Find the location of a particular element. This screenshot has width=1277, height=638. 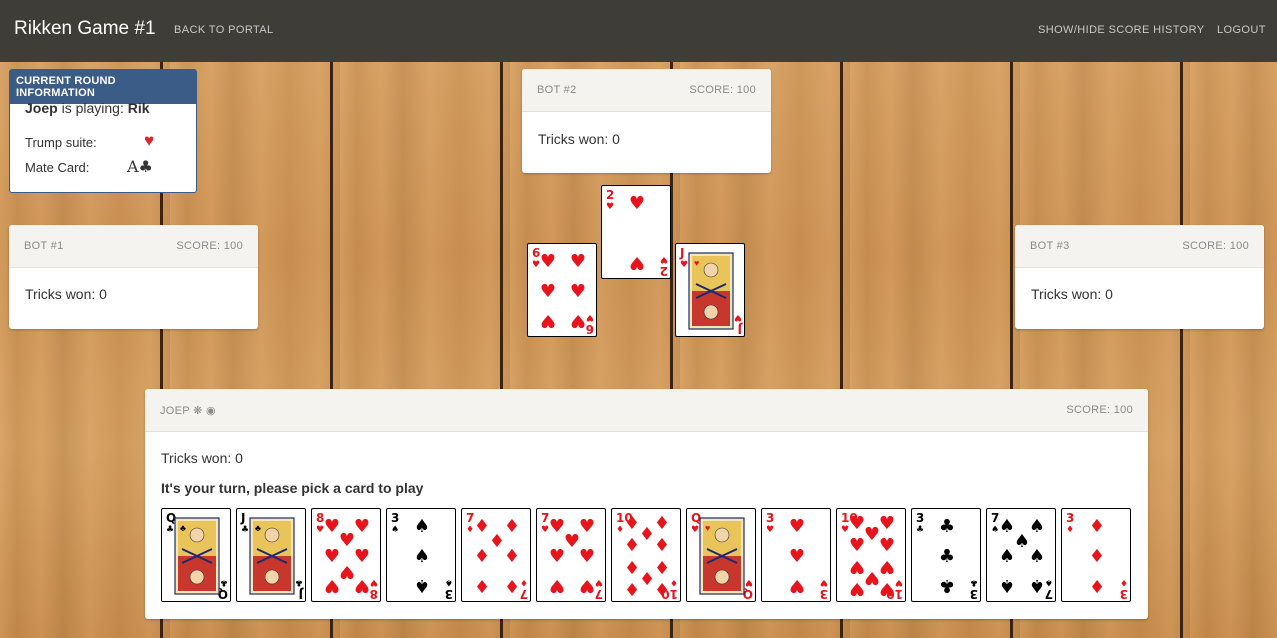

bot-2-score: SCORE: 100 is located at coordinates (722, 90).